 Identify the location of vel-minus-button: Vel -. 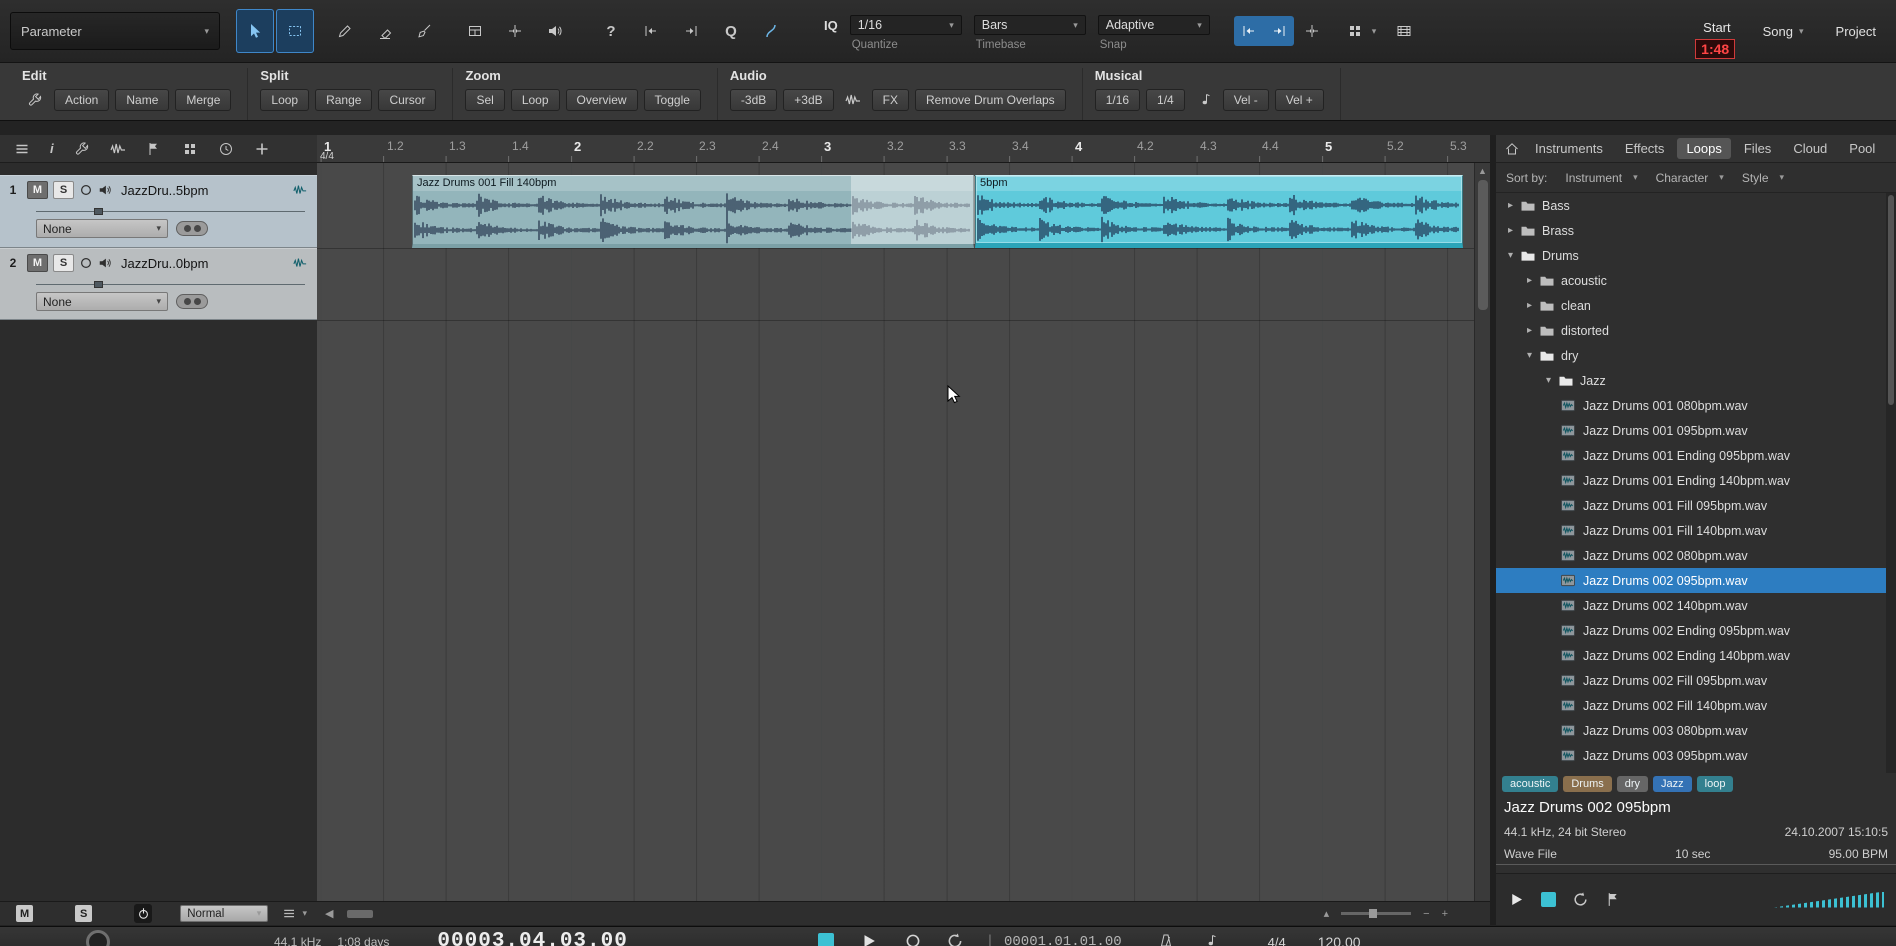
(1245, 100).